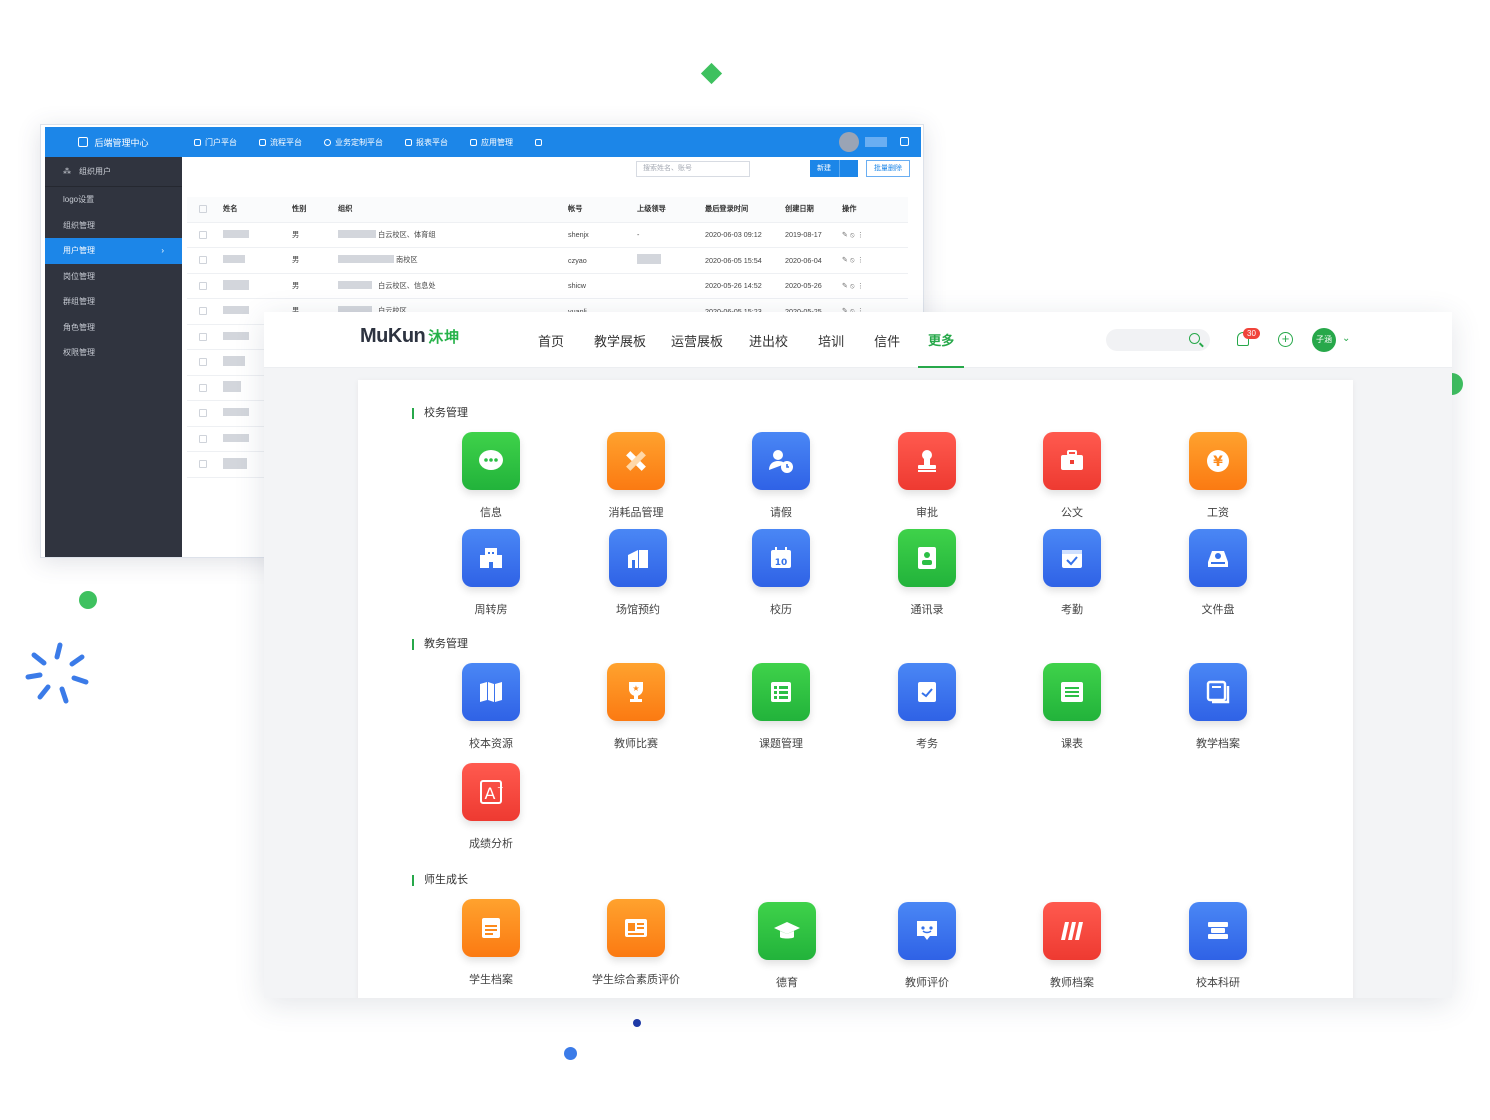  Describe the element at coordinates (1072, 476) in the screenshot. I see `app-tile-document: 公文` at that location.